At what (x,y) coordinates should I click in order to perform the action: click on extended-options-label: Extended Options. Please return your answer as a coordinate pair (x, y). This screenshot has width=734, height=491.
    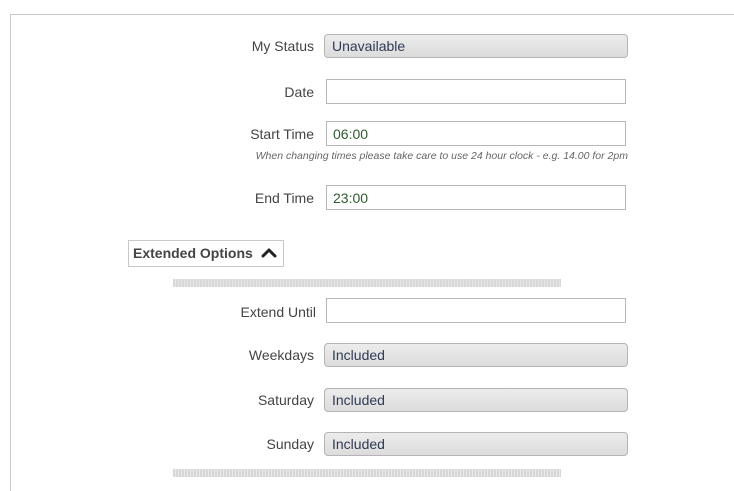
    Looking at the image, I should click on (193, 253).